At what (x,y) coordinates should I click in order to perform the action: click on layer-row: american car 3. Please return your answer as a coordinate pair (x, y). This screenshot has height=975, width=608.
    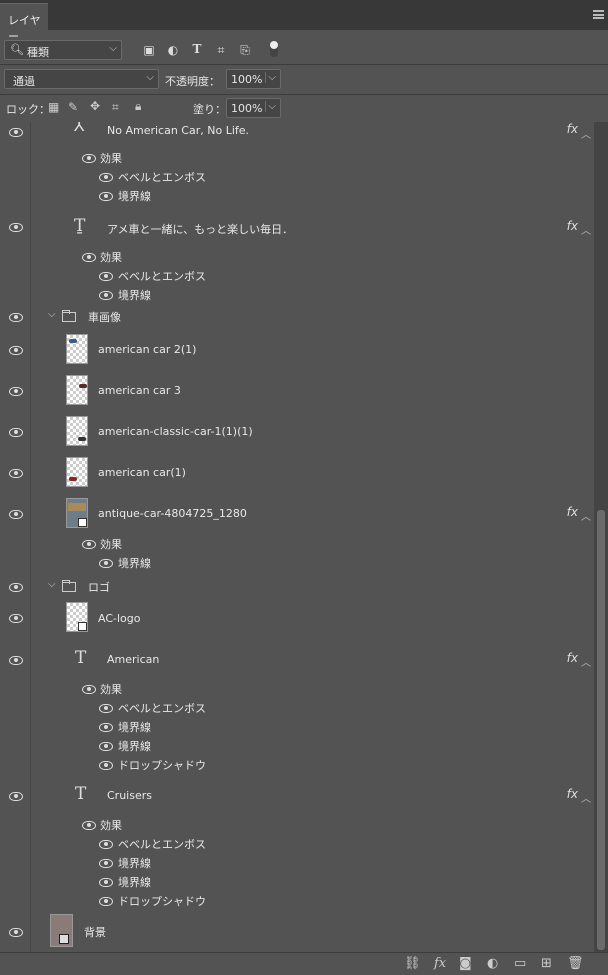
    Looking at the image, I should click on (297, 391).